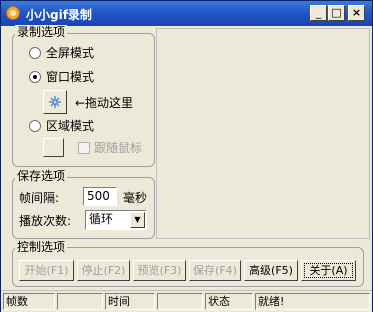  I want to click on frames-label: 帧数, so click(29, 301).